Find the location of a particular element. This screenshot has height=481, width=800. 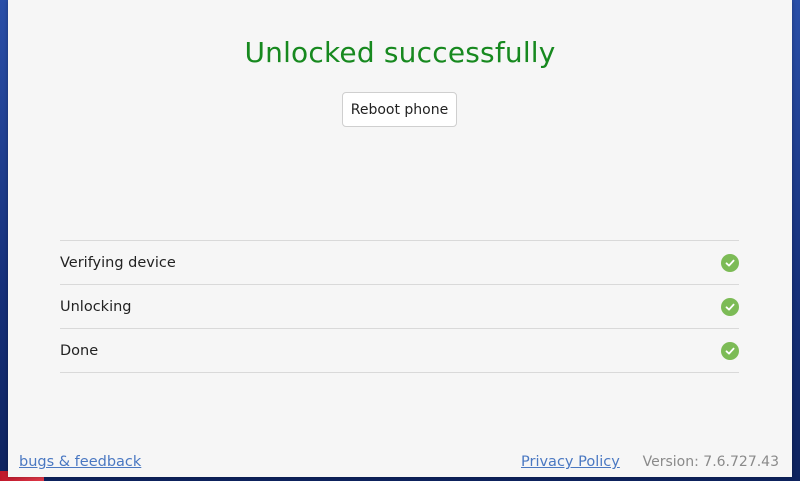

step-unlocking: Unlocking is located at coordinates (399, 307).